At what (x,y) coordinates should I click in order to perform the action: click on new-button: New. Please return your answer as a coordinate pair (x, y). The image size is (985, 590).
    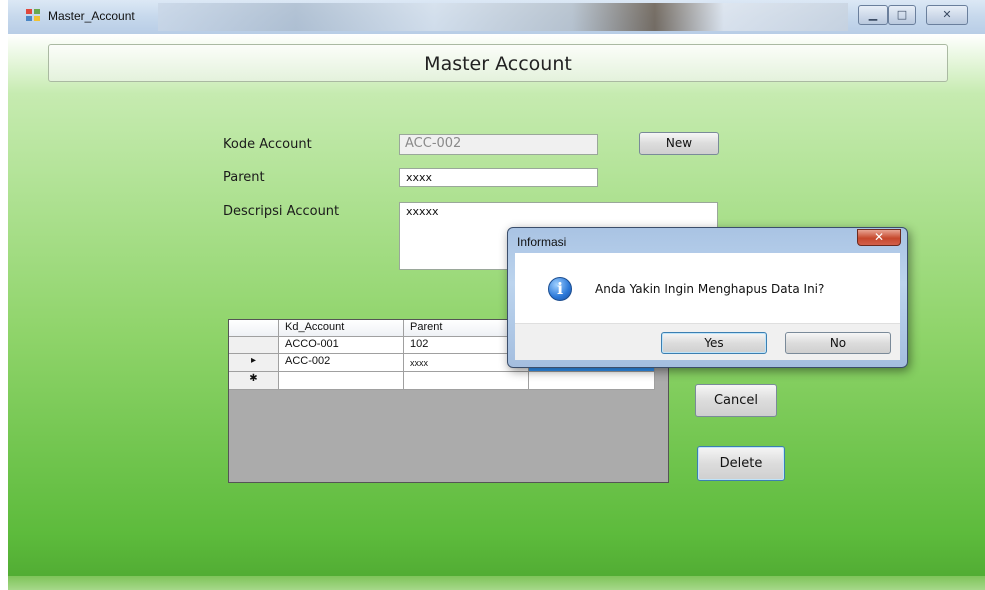
    Looking at the image, I should click on (679, 143).